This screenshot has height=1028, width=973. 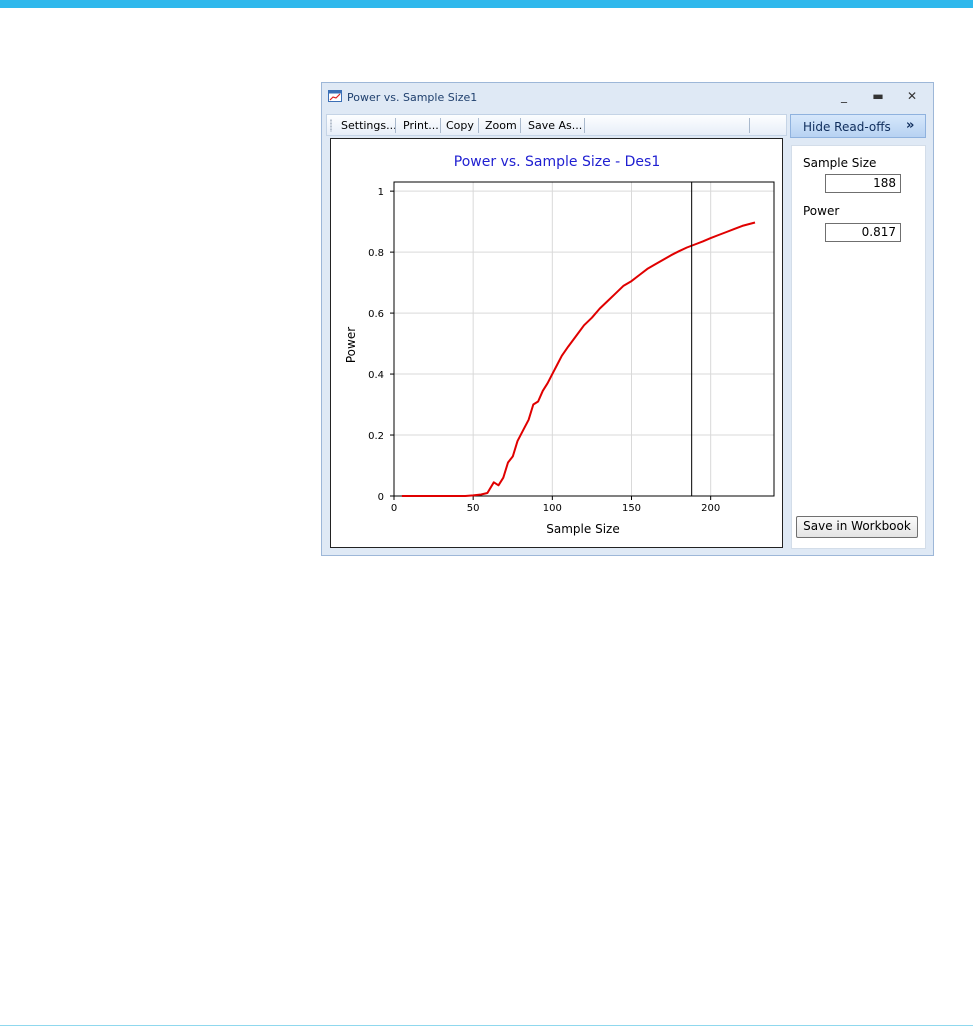 What do you see at coordinates (552, 508) in the screenshot?
I see `x-tick-label: 100` at bounding box center [552, 508].